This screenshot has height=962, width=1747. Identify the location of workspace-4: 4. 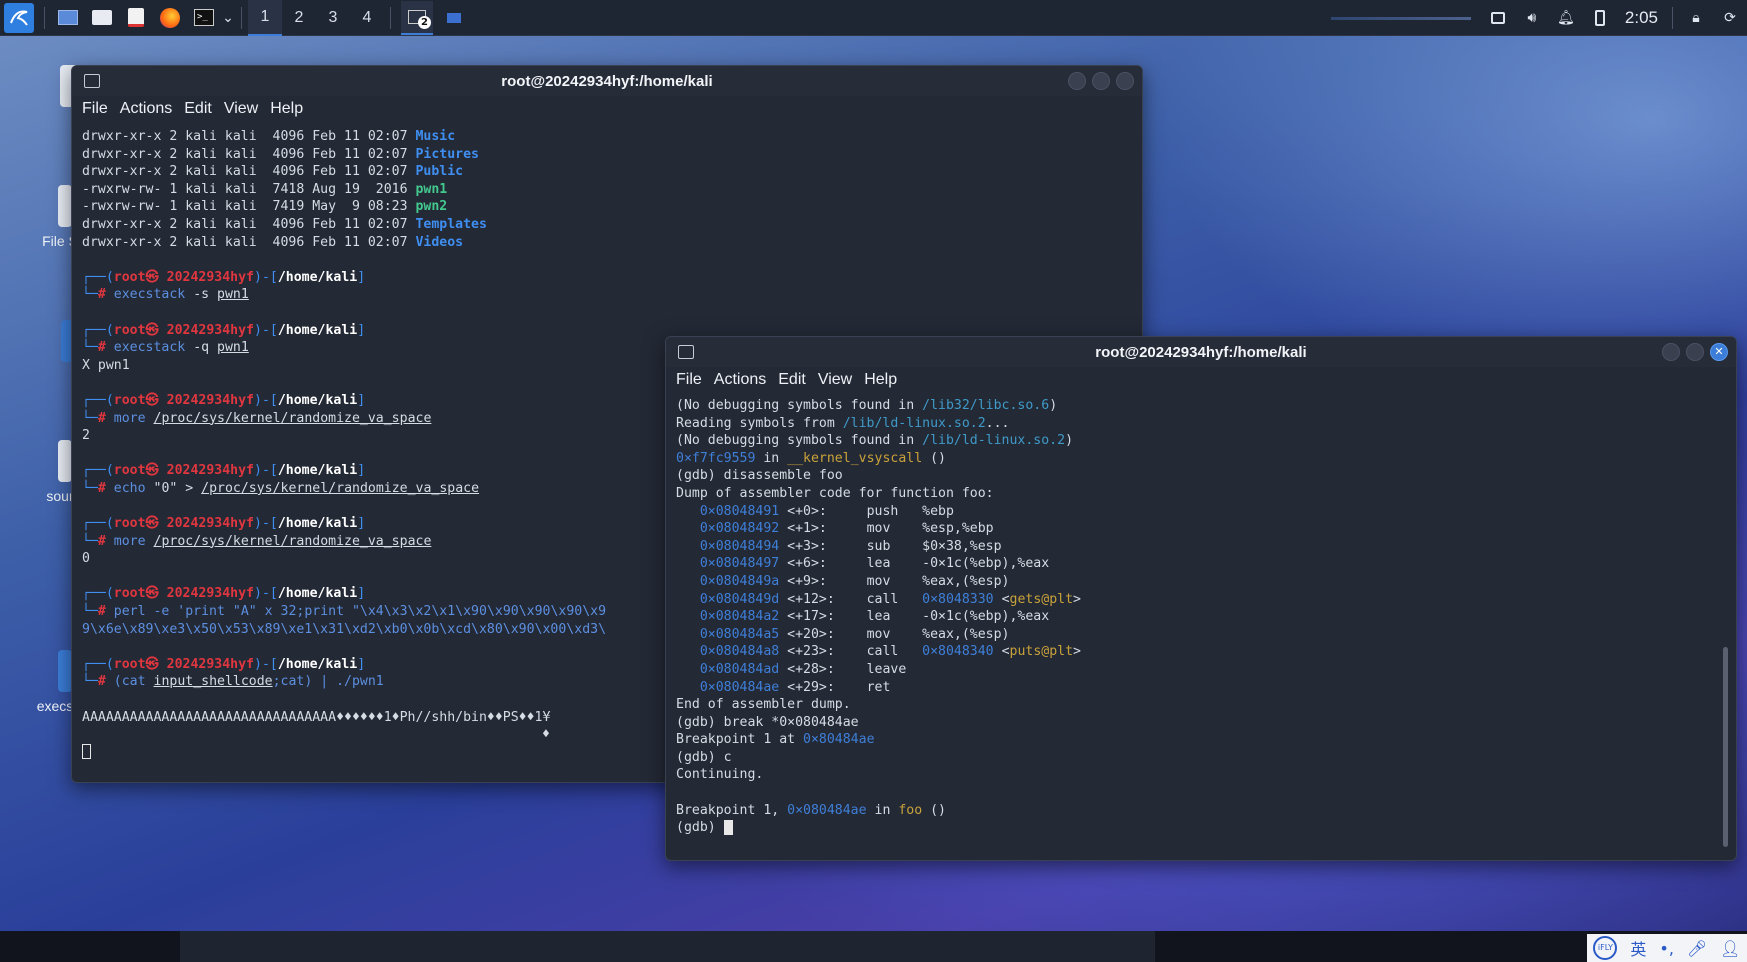
(367, 18).